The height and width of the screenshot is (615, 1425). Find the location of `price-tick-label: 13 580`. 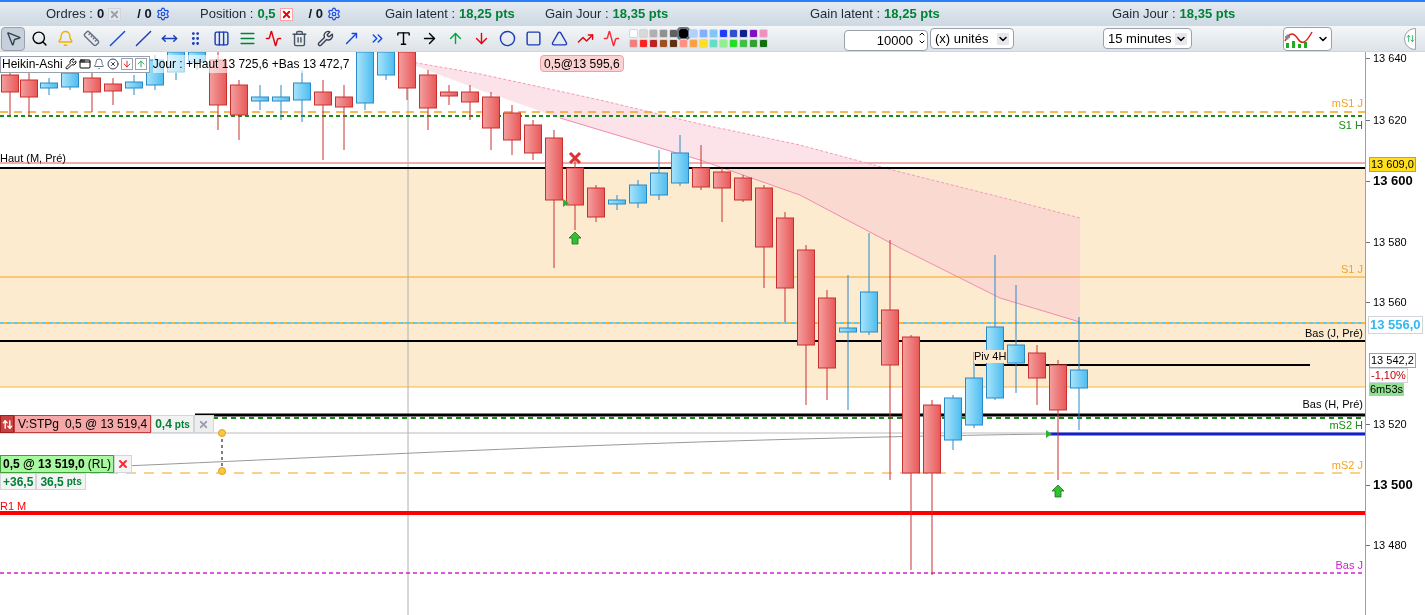

price-tick-label: 13 580 is located at coordinates (1390, 242).